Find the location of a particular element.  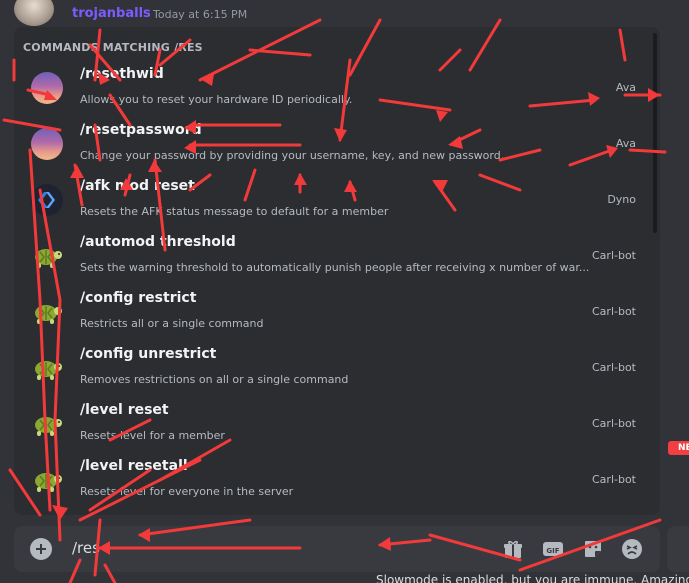

command-name: /afk mod reset is located at coordinates (137, 186).